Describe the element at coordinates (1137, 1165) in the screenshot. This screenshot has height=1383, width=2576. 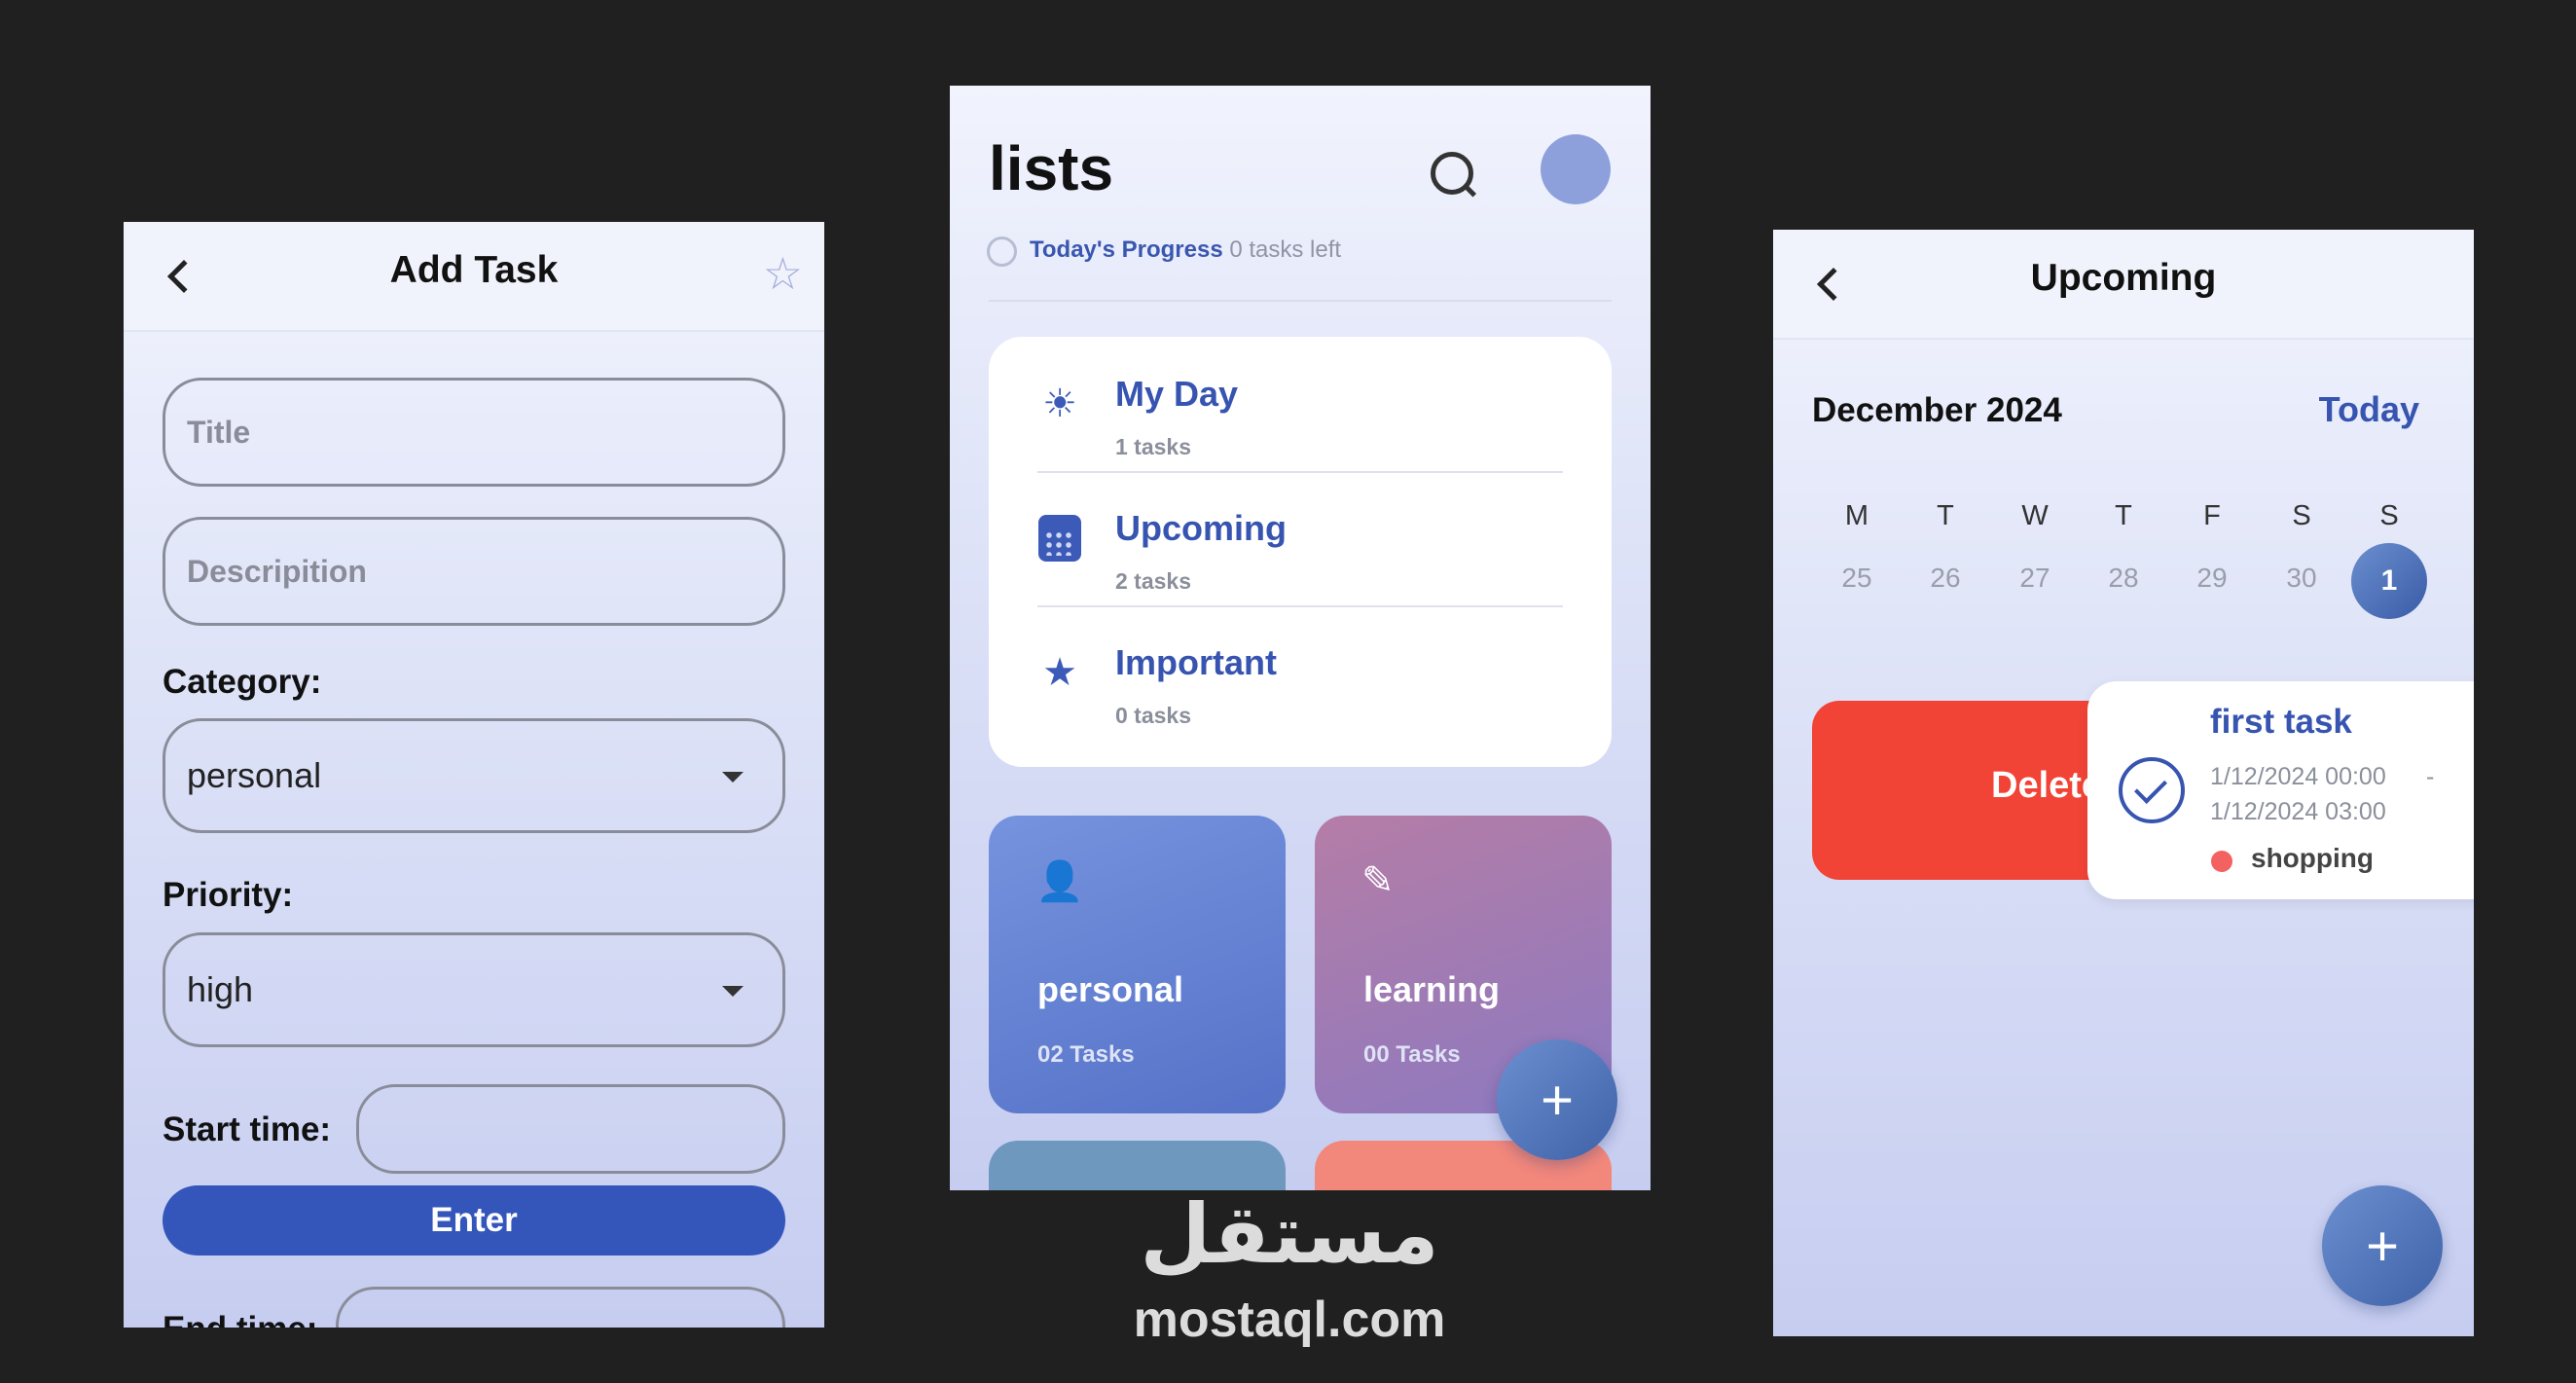
I see `category-tile` at that location.